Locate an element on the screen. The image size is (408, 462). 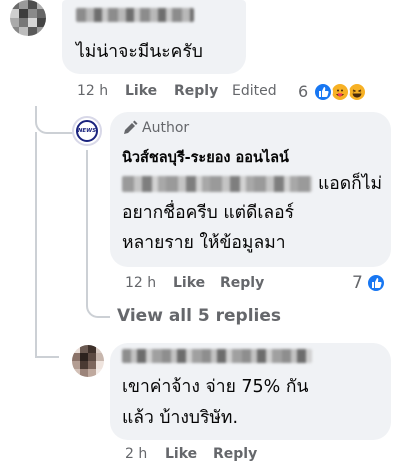
comment-text-line1: เขาค่าจ้าง จ่าย 75% กัน is located at coordinates (215, 387).